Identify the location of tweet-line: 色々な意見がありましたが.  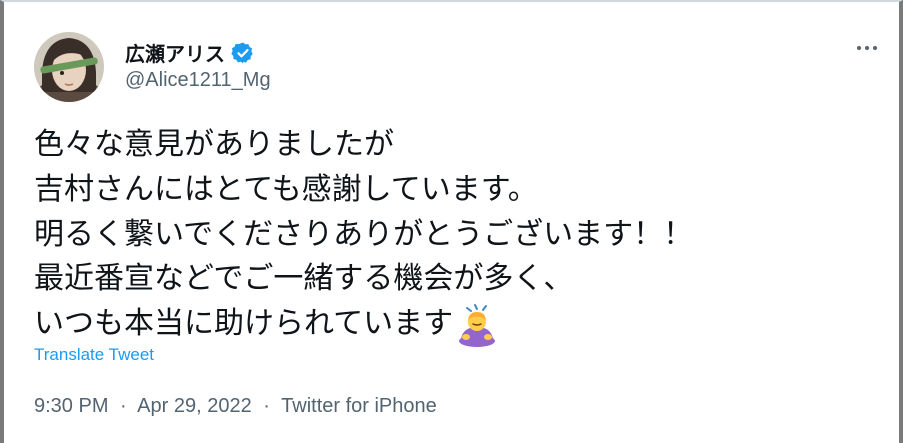
(214, 144).